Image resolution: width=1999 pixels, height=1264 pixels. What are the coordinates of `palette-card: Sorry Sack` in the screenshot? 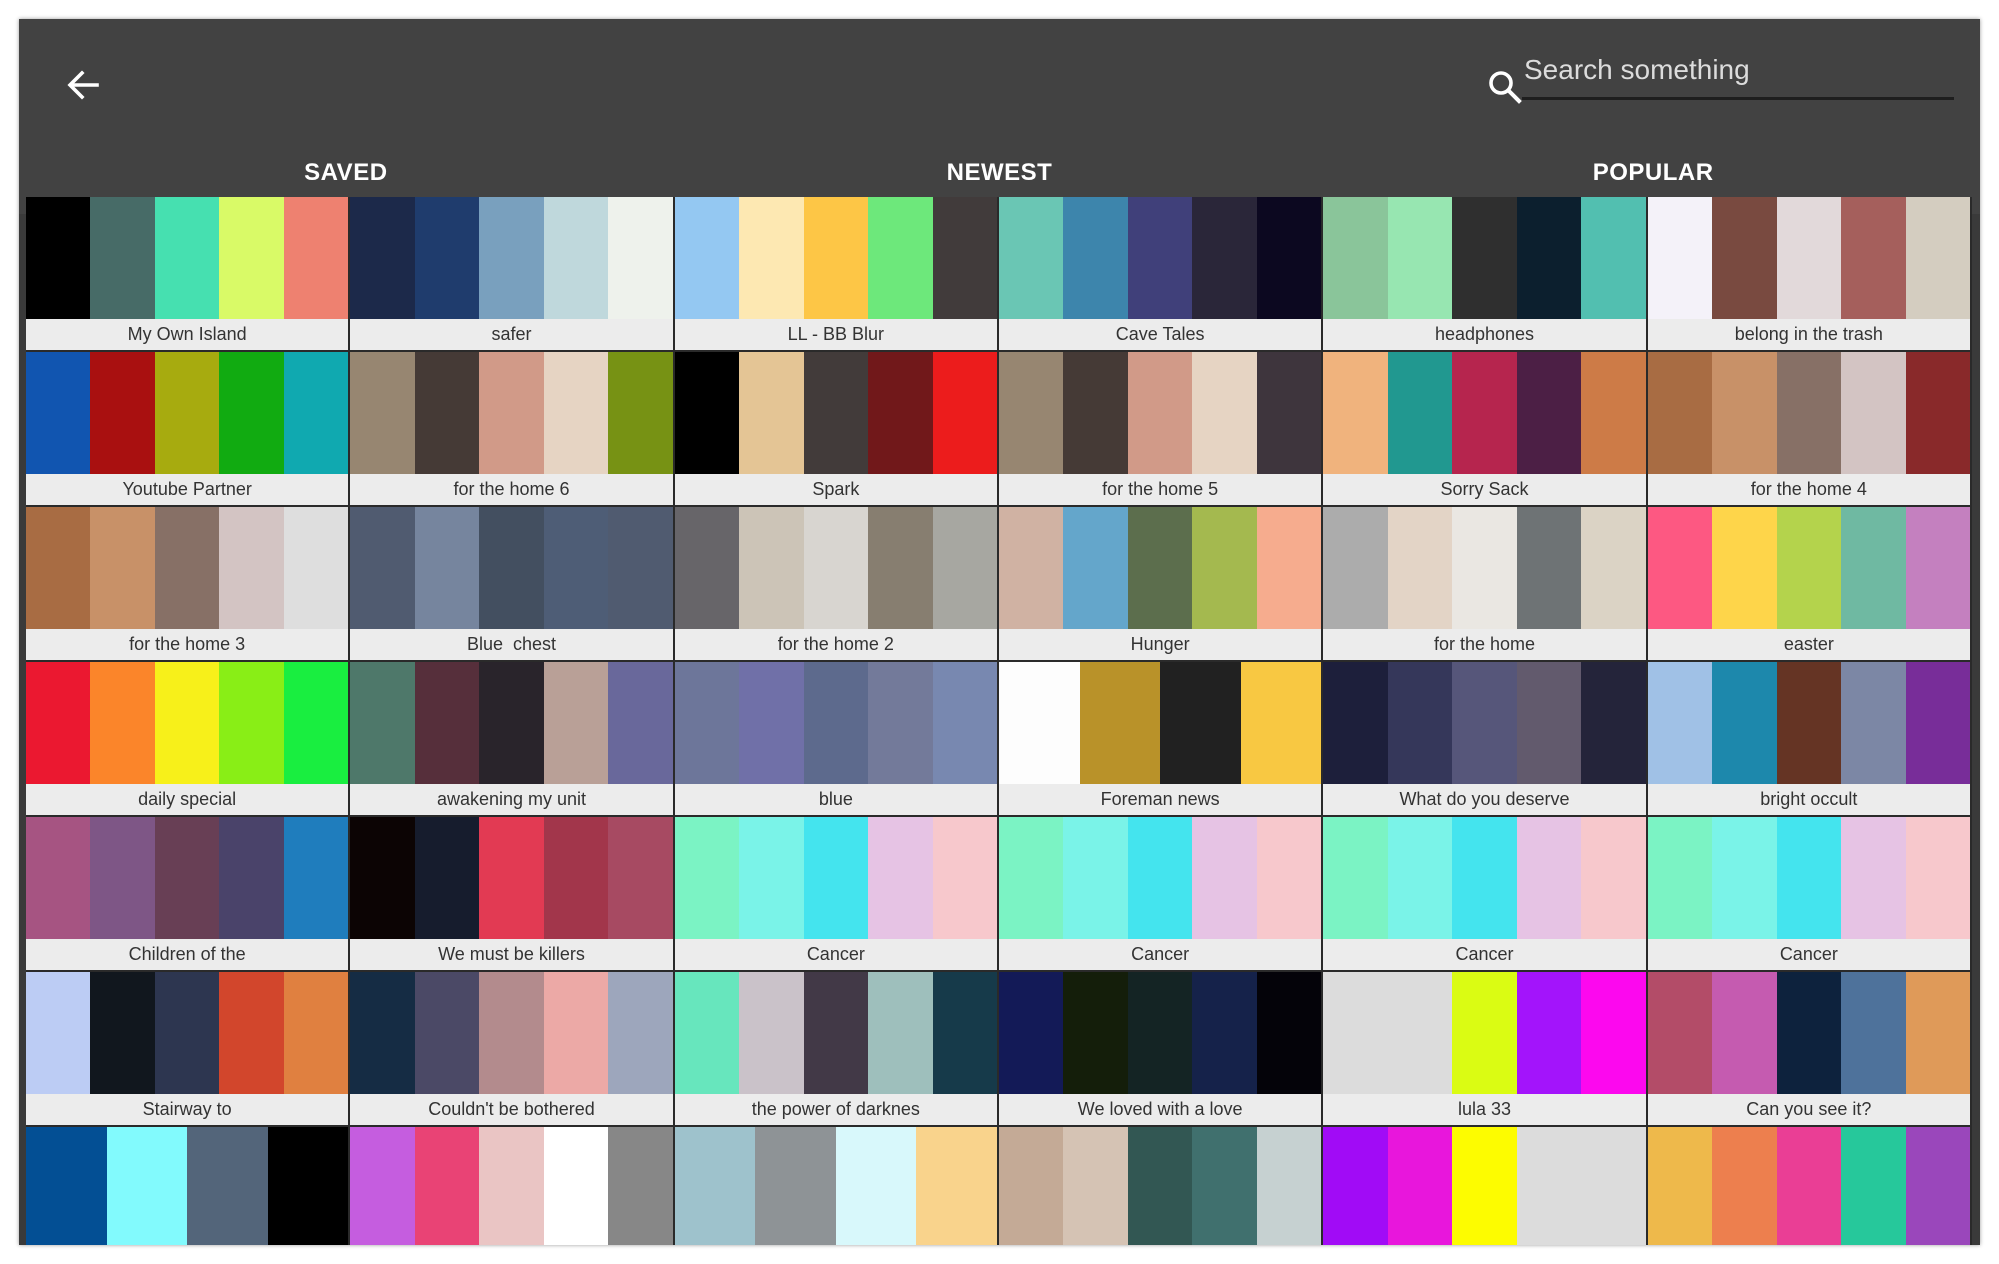 It's located at (1485, 429).